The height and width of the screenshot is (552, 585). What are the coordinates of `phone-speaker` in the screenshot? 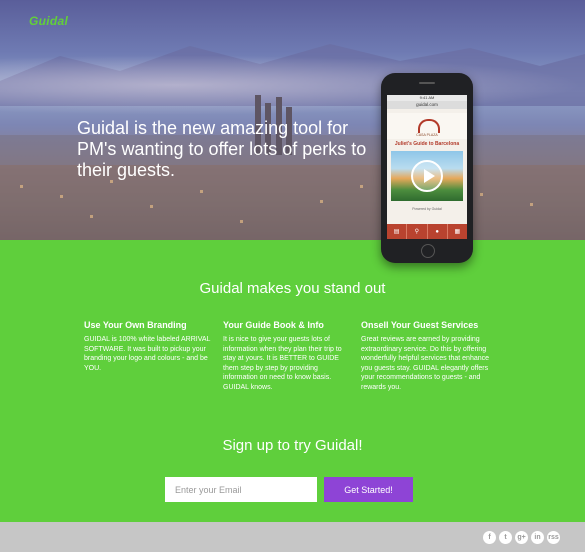 It's located at (427, 83).